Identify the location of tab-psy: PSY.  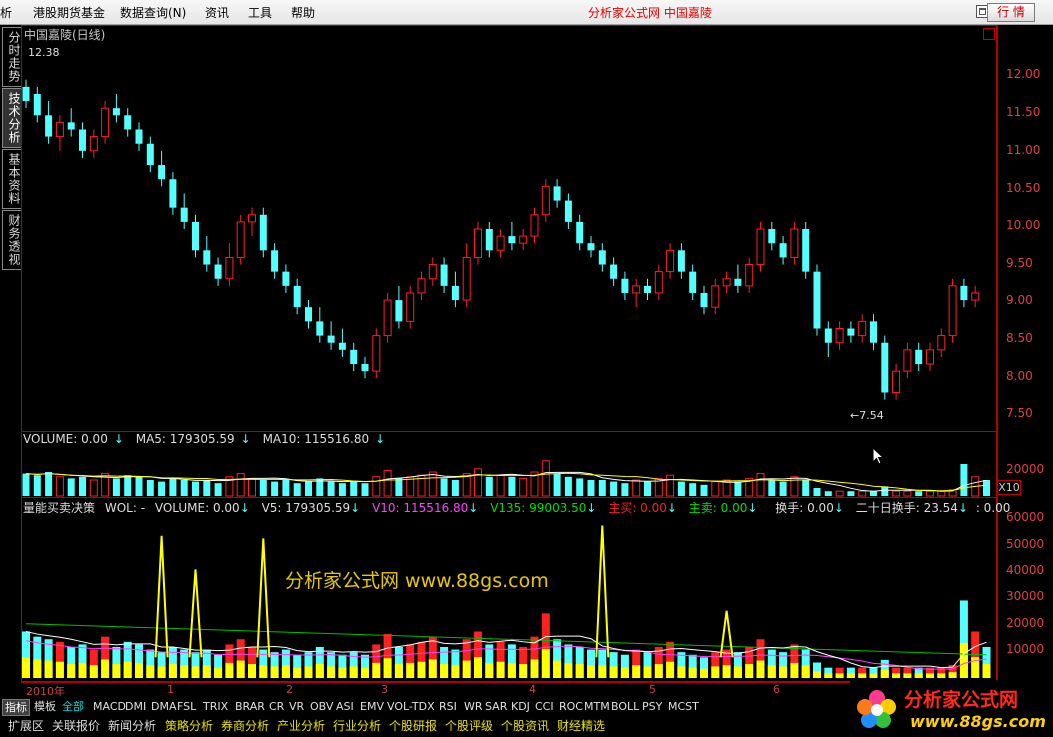
(652, 706).